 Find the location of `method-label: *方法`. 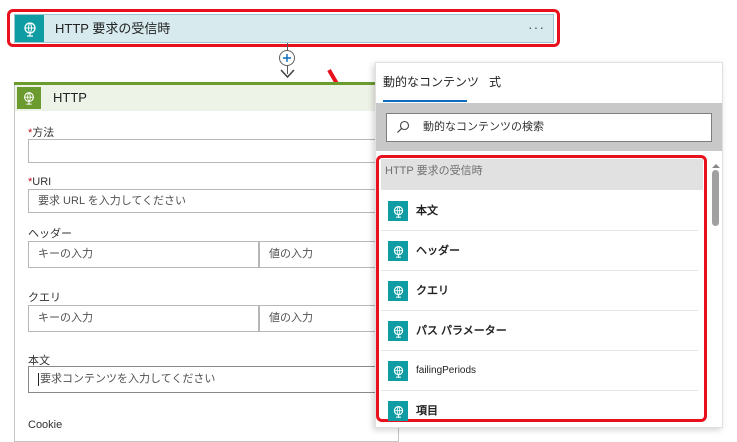

method-label: *方法 is located at coordinates (41, 132).